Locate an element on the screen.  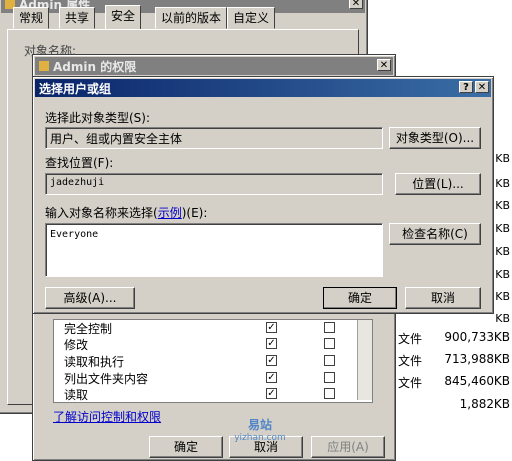
tab-sharing: 共享 is located at coordinates (77, 18).